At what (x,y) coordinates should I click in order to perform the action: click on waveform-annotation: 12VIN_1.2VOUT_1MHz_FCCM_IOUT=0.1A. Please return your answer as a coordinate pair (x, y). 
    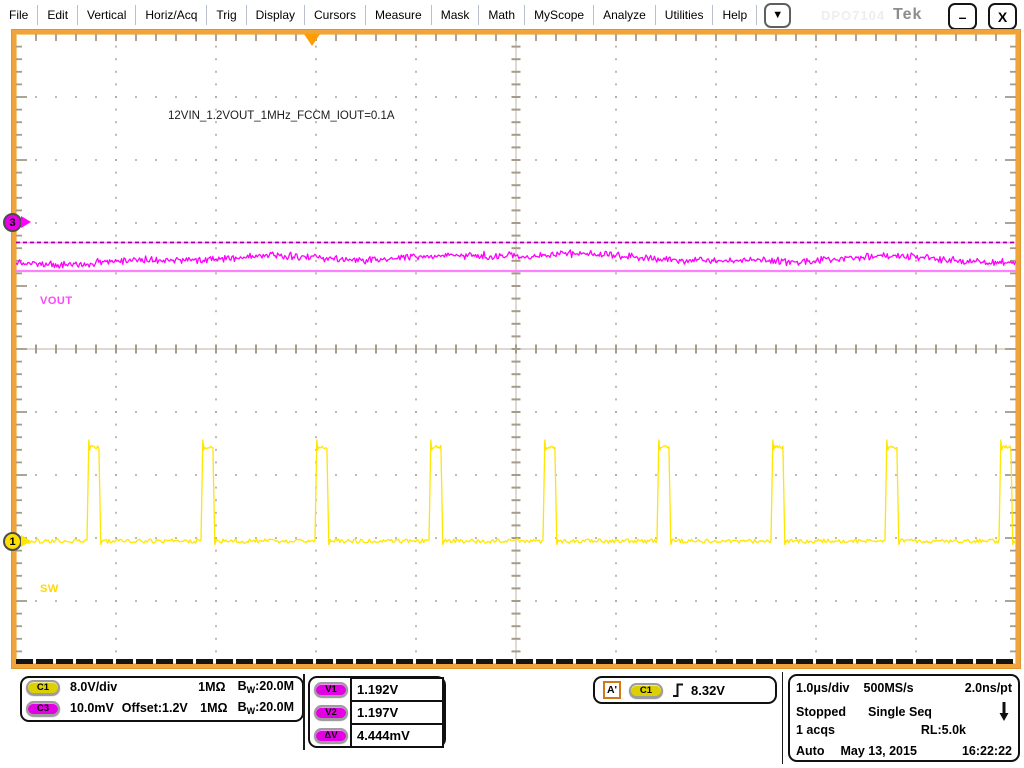
    Looking at the image, I should click on (281, 116).